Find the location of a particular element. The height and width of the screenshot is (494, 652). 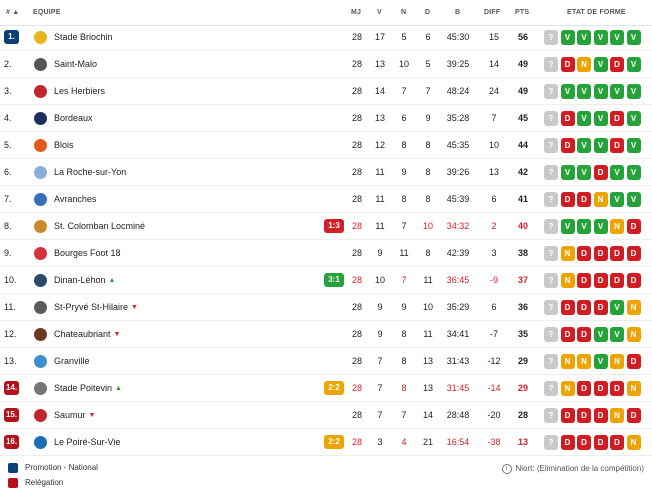

table-row: 9. Bourges Foot 18 28 9 11 8 42:39 3 38? N D D D D is located at coordinates (326, 253).